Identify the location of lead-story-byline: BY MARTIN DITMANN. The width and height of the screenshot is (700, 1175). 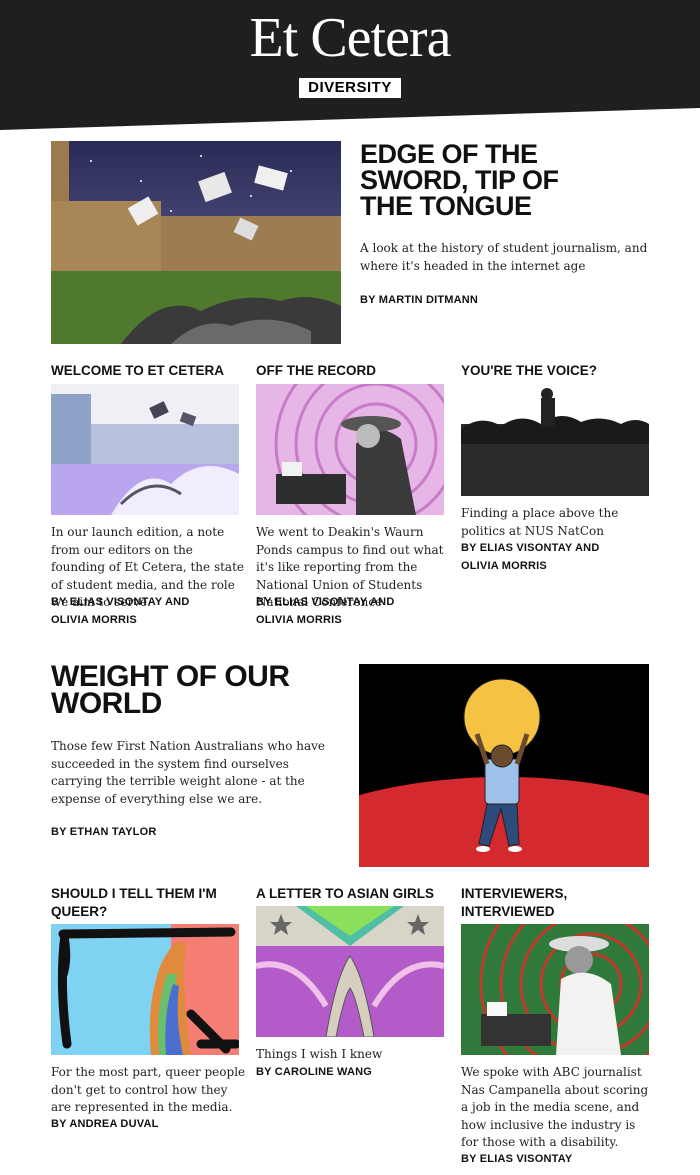
(419, 301).